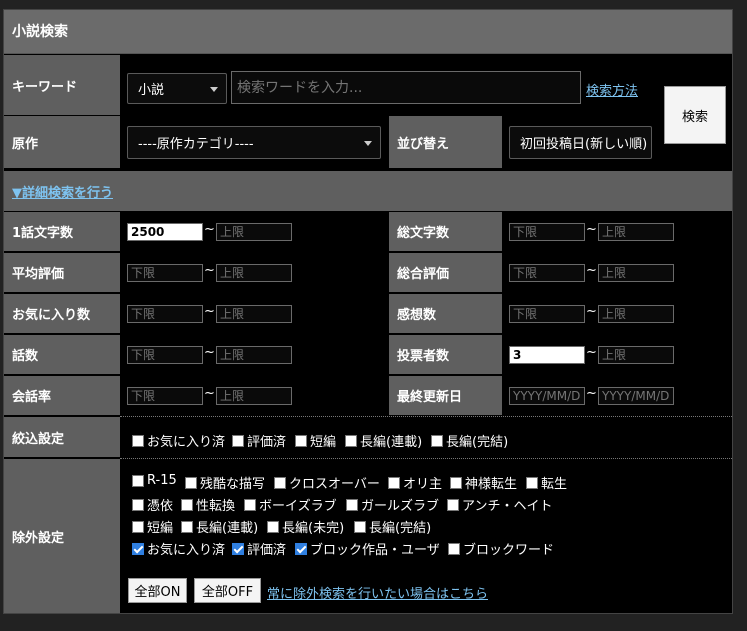 This screenshot has width=747, height=631. What do you see at coordinates (406, 87) in the screenshot?
I see `keyword-input` at bounding box center [406, 87].